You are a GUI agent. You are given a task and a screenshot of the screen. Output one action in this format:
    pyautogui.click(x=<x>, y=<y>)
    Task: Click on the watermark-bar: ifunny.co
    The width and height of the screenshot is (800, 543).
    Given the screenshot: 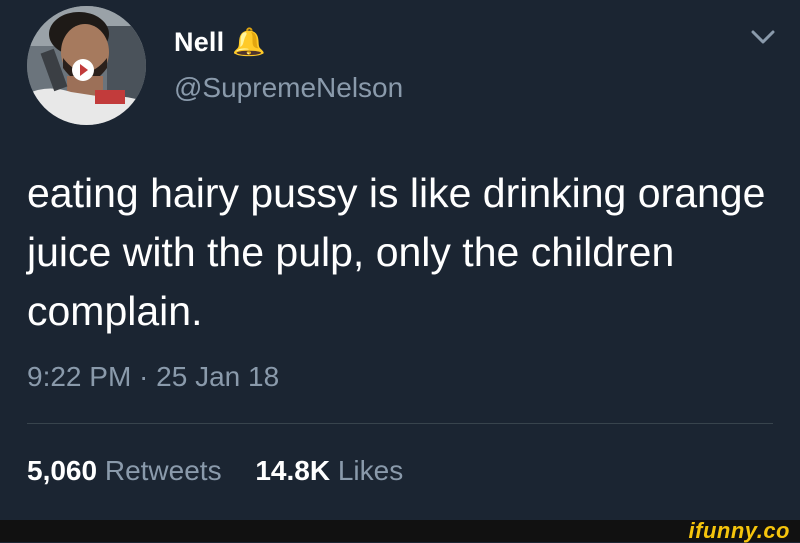 What is the action you would take?
    pyautogui.click(x=400, y=531)
    